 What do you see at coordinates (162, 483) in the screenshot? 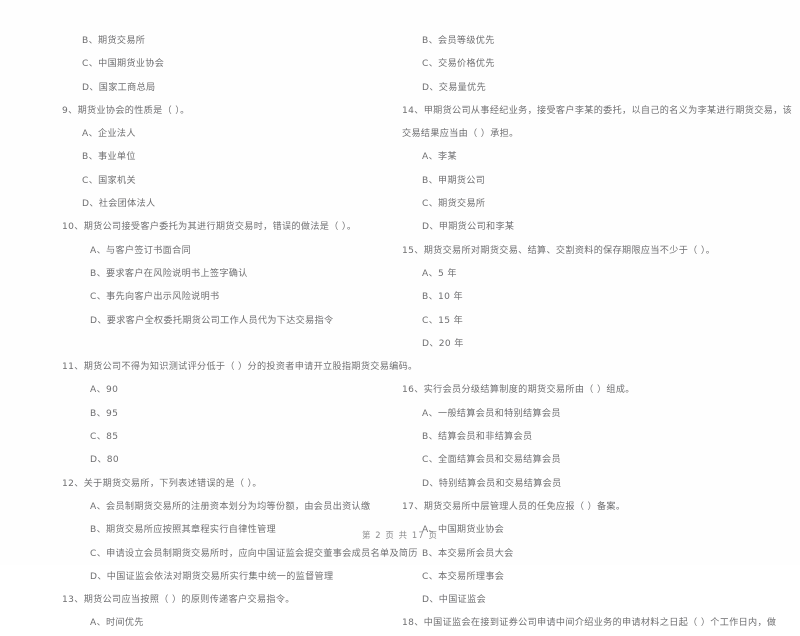
I see `left-question-stem: 12、关于期货交易所，下列表述错误的是（ ）。` at bounding box center [162, 483].